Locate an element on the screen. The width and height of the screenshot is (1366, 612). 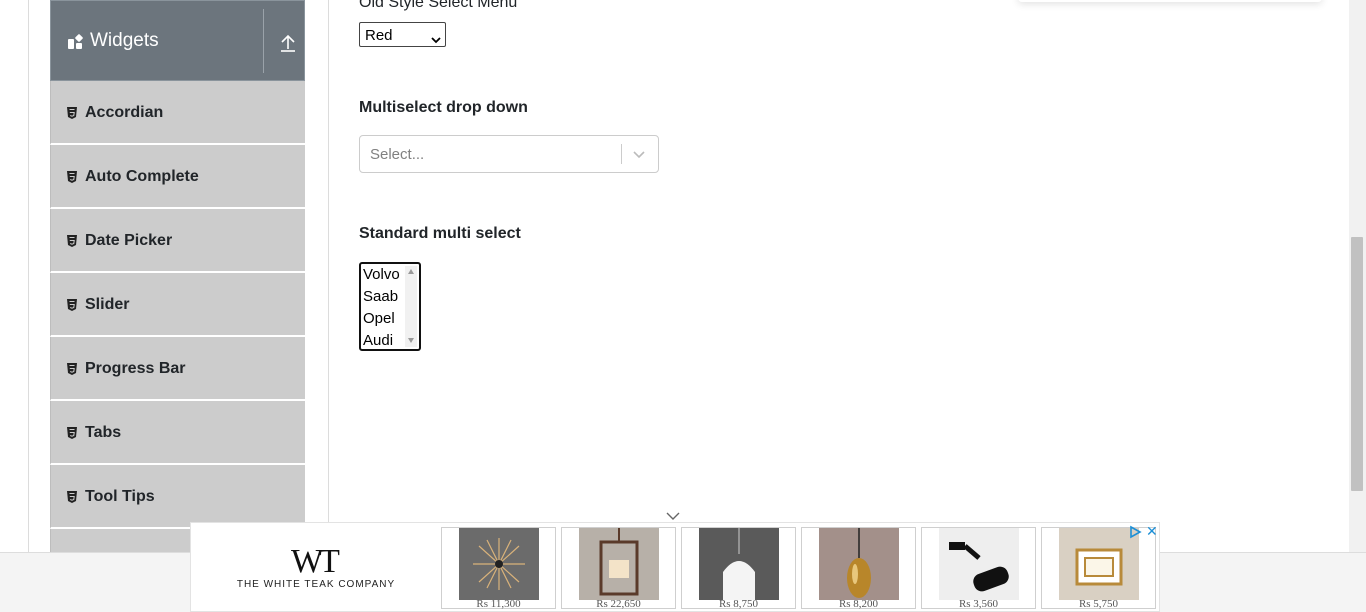
sidebar-item-tabs: Tabs is located at coordinates (177, 433).